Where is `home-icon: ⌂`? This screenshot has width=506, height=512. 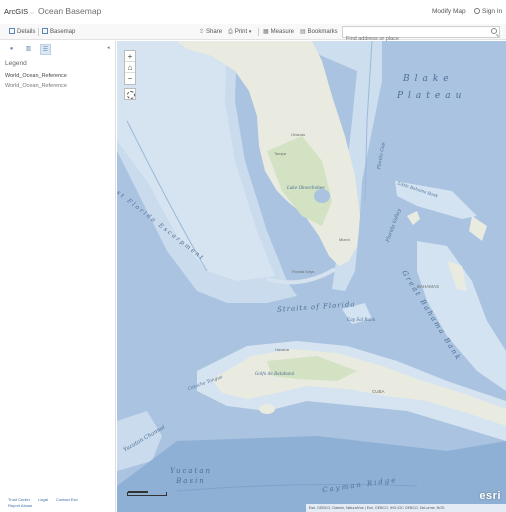
home-icon: ⌂ is located at coordinates (130, 67).